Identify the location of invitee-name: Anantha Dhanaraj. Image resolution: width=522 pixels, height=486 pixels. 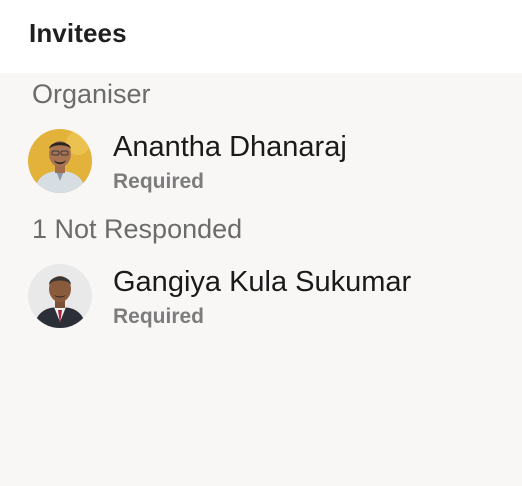
(230, 147).